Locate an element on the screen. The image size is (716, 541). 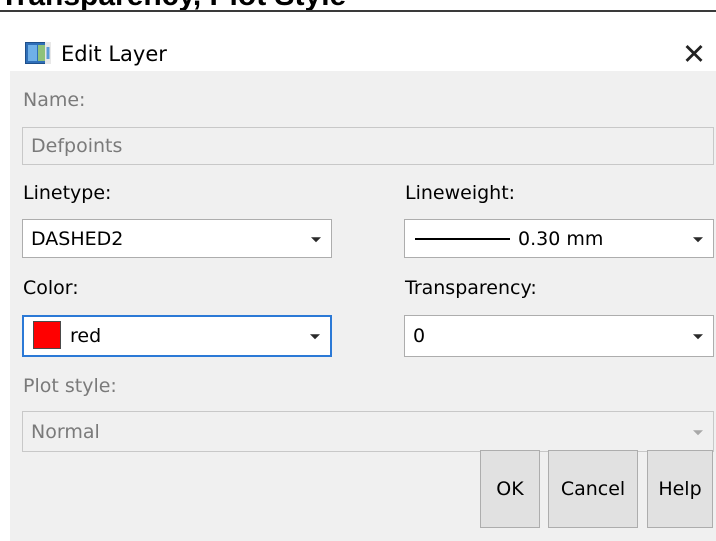
color-label: Color: is located at coordinates (51, 288).